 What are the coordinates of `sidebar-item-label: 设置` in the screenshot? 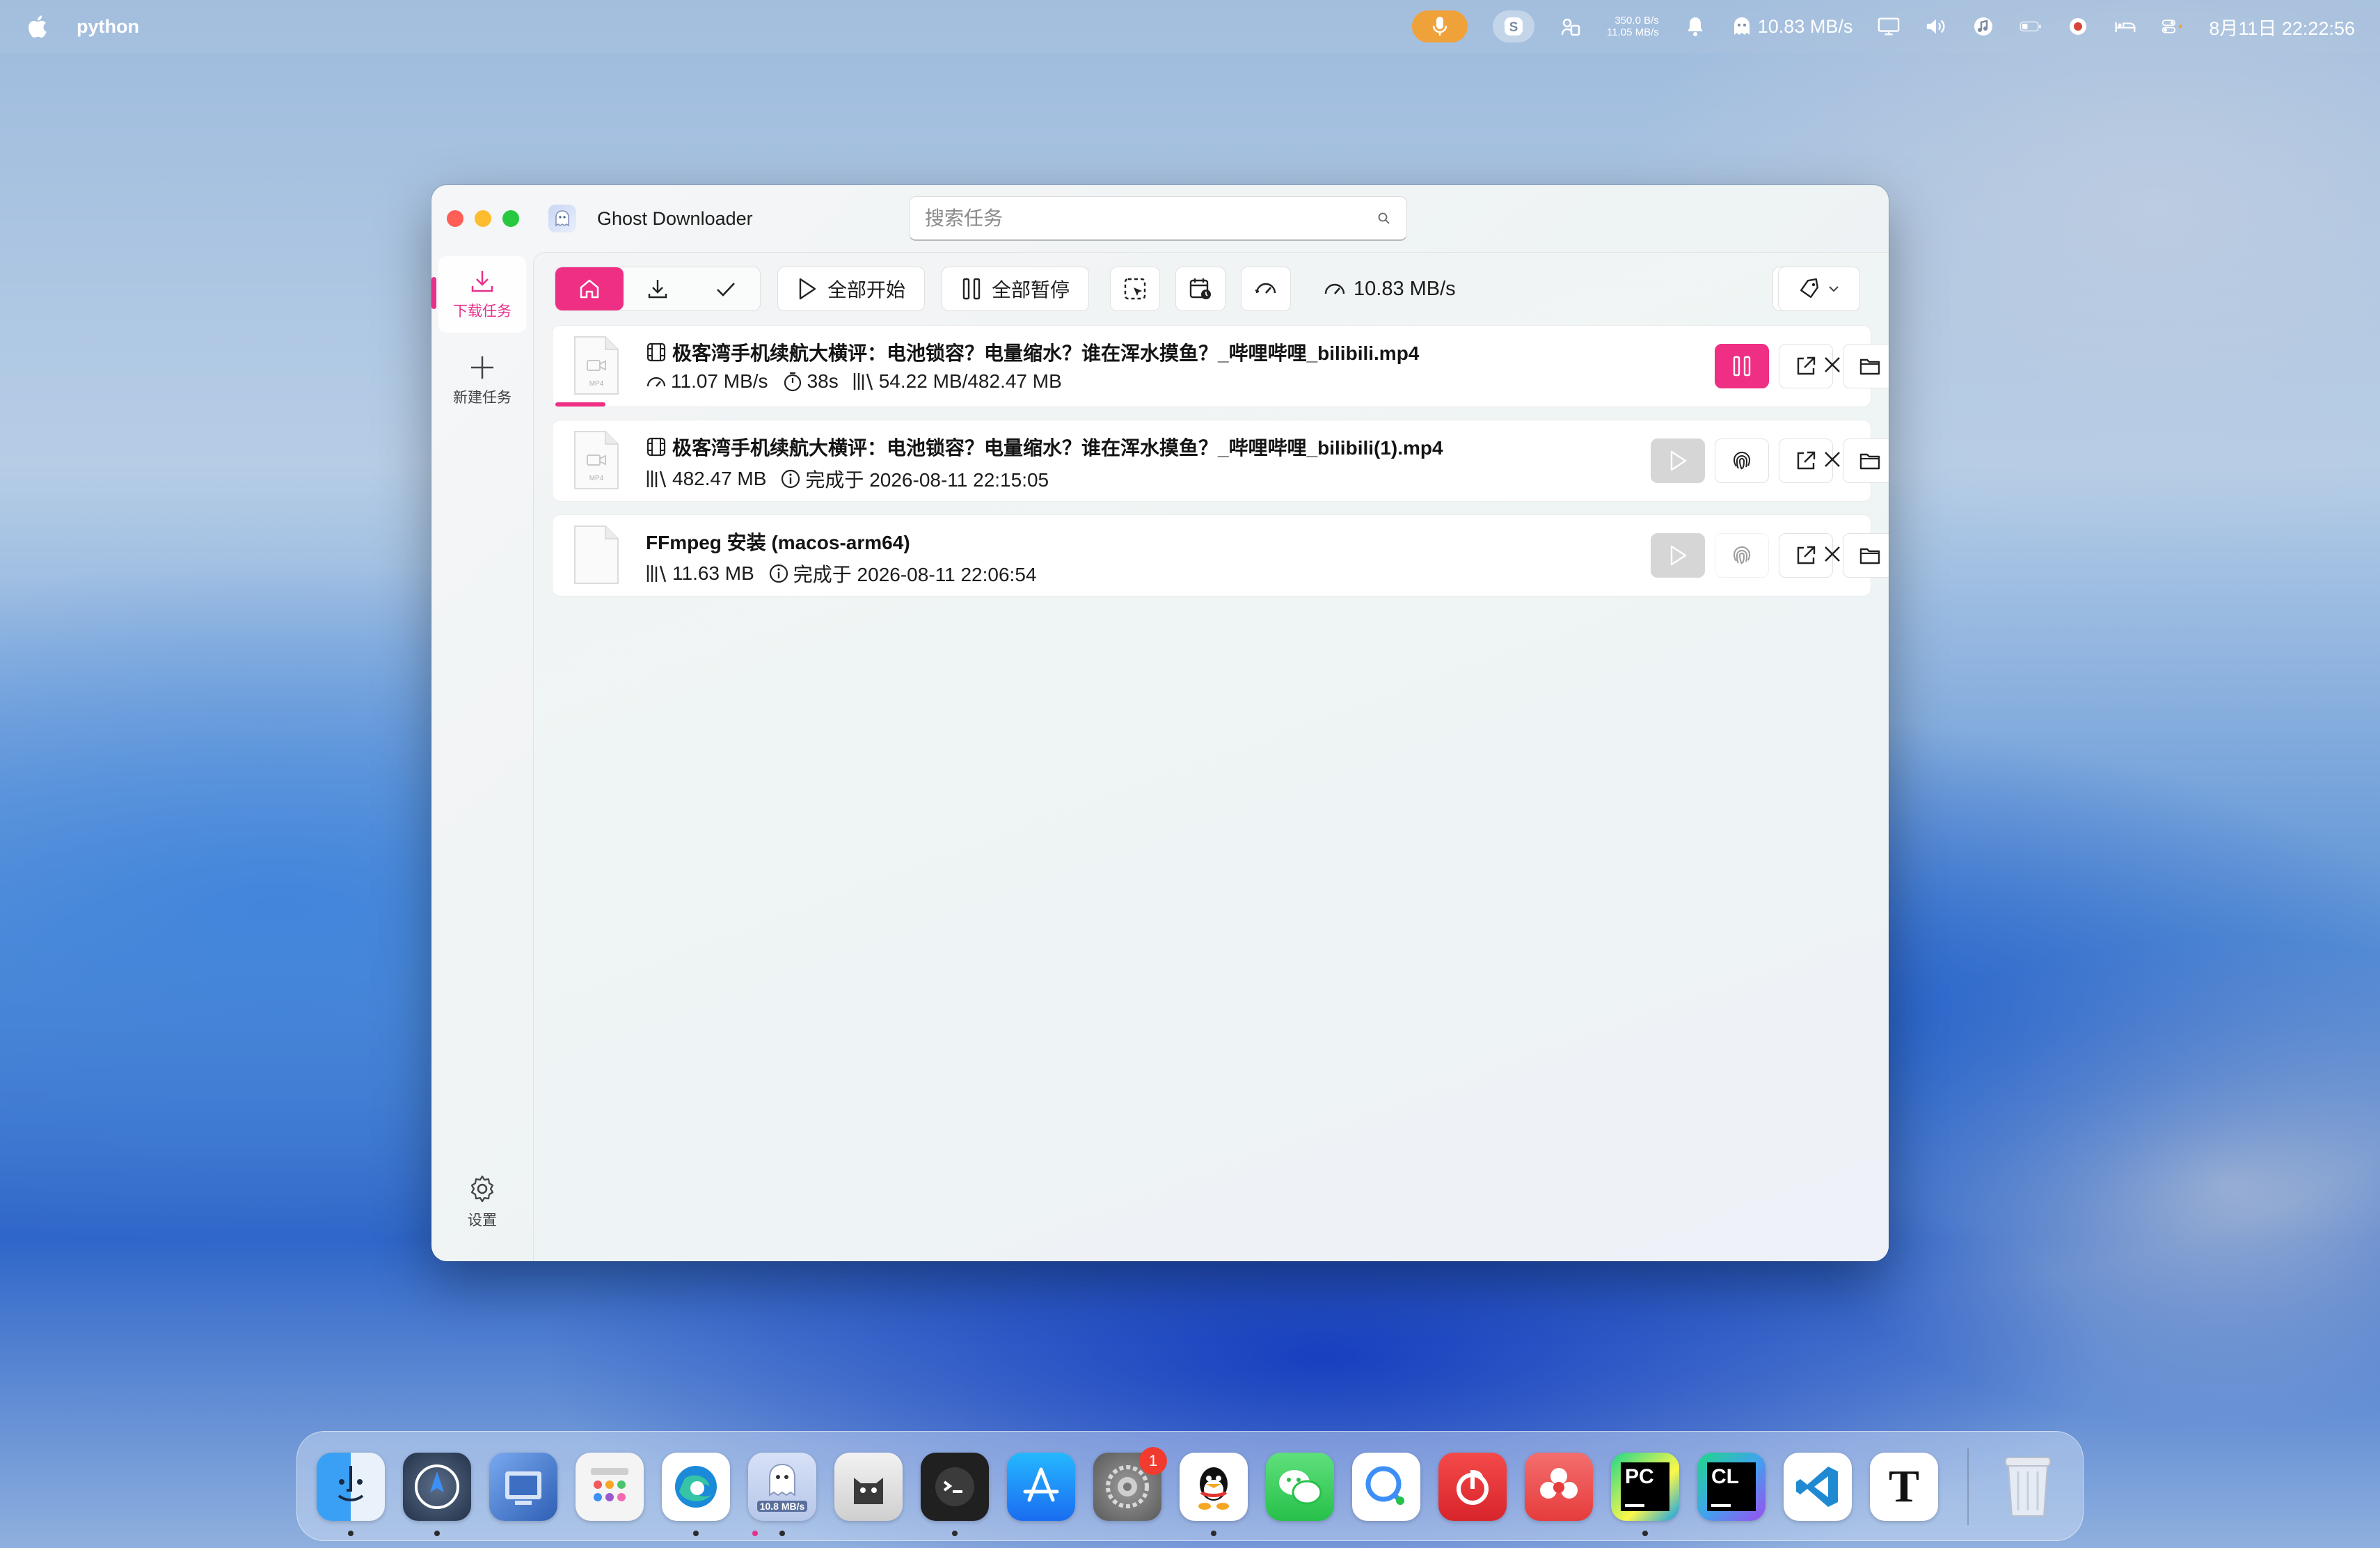 It's located at (482, 1221).